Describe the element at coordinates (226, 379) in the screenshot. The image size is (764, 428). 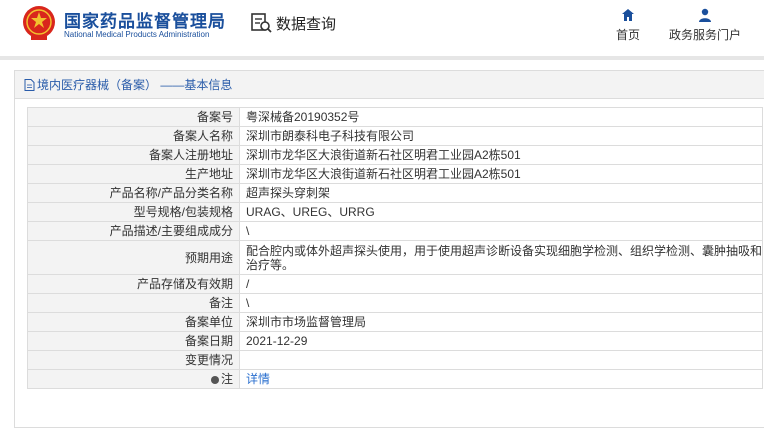
I see `note-label: 注` at that location.